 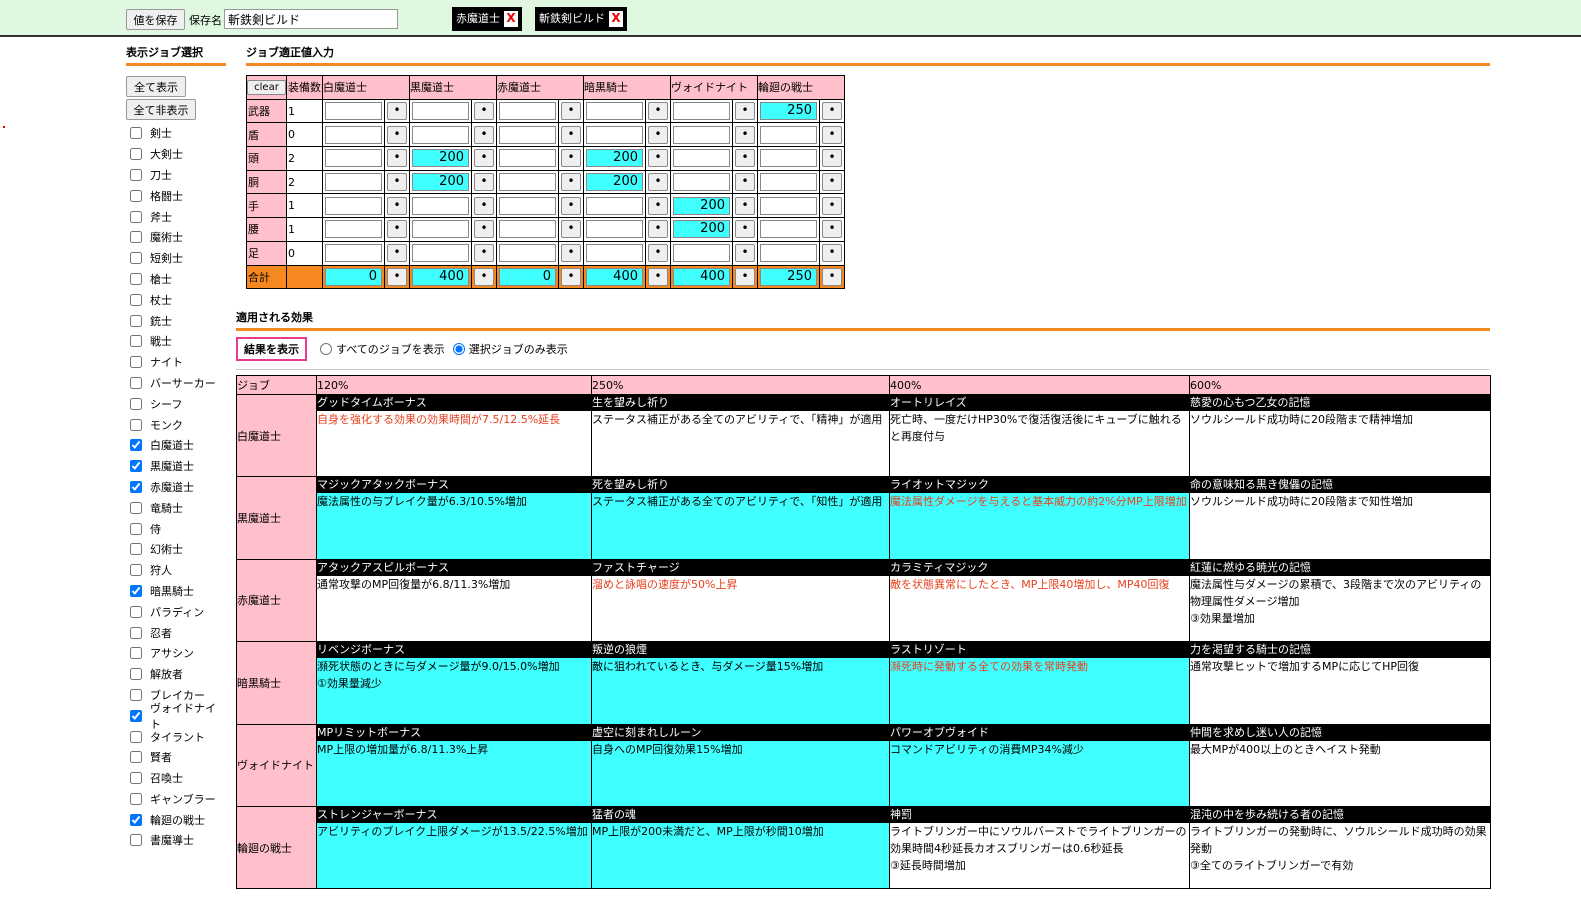 I want to click on job-checkbox-row: 魔術士, so click(x=178, y=237).